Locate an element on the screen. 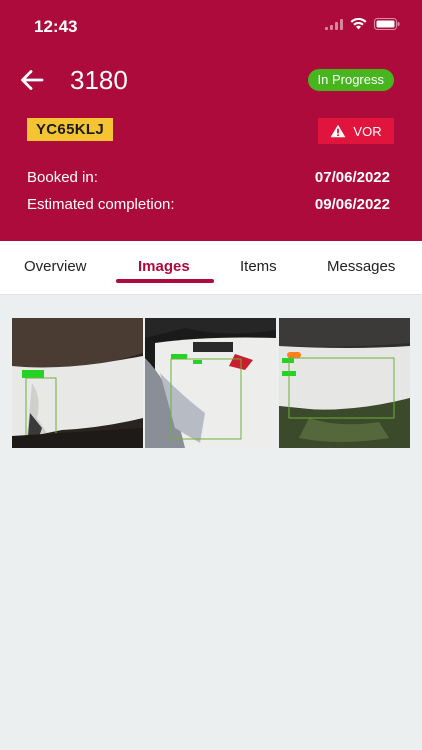 The width and height of the screenshot is (422, 750). status-icons is located at coordinates (362, 24).